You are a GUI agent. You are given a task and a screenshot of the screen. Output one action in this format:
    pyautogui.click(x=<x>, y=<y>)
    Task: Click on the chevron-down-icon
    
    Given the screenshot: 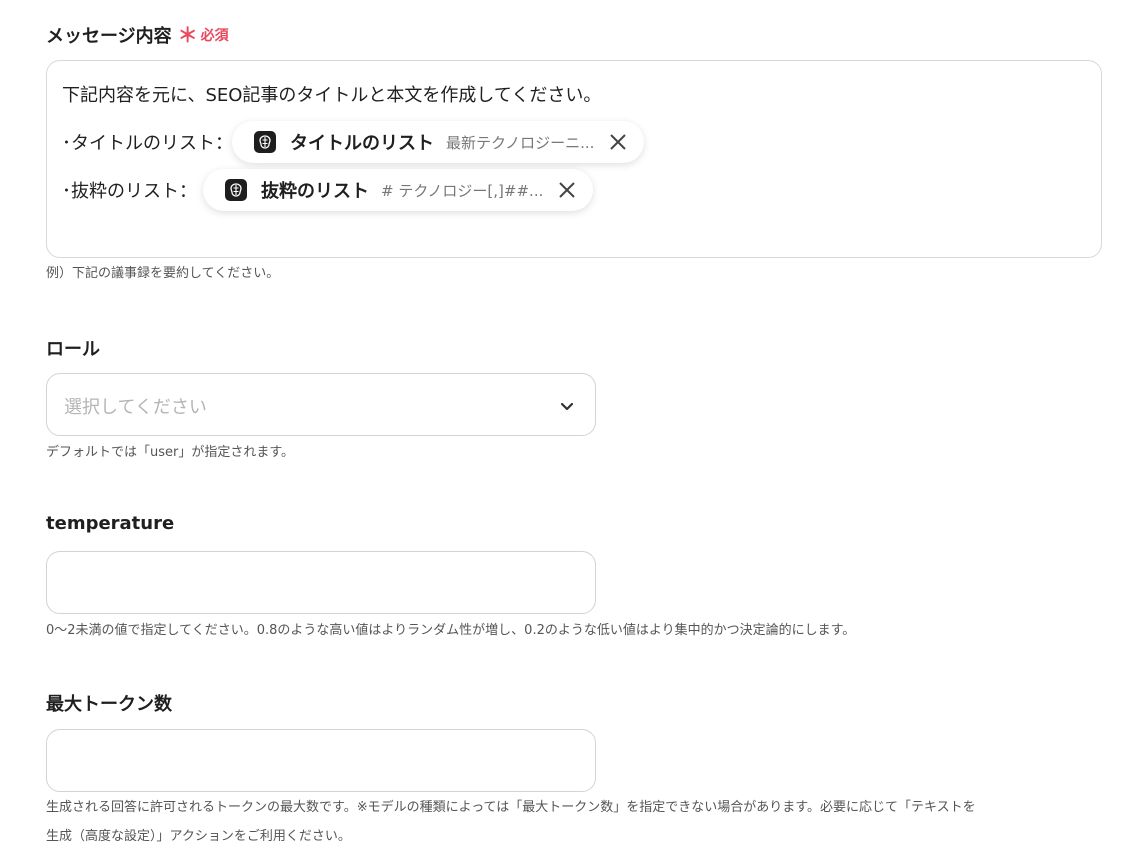 What is the action you would take?
    pyautogui.click(x=567, y=406)
    